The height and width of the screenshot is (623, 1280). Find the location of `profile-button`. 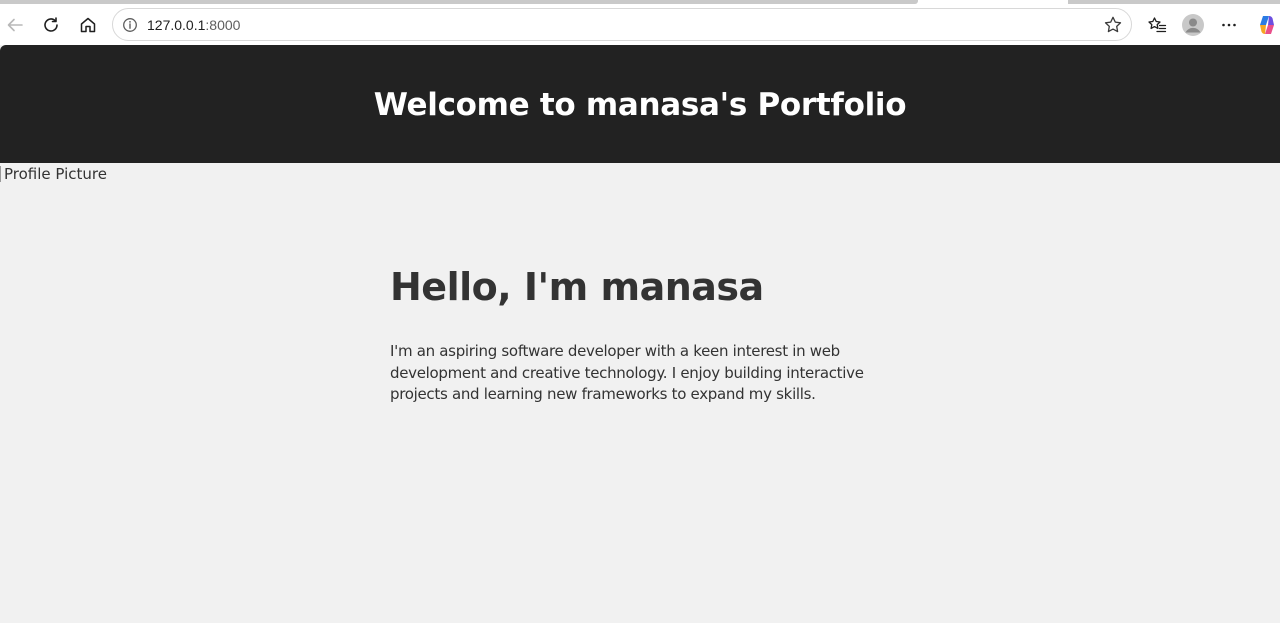

profile-button is located at coordinates (1193, 25).